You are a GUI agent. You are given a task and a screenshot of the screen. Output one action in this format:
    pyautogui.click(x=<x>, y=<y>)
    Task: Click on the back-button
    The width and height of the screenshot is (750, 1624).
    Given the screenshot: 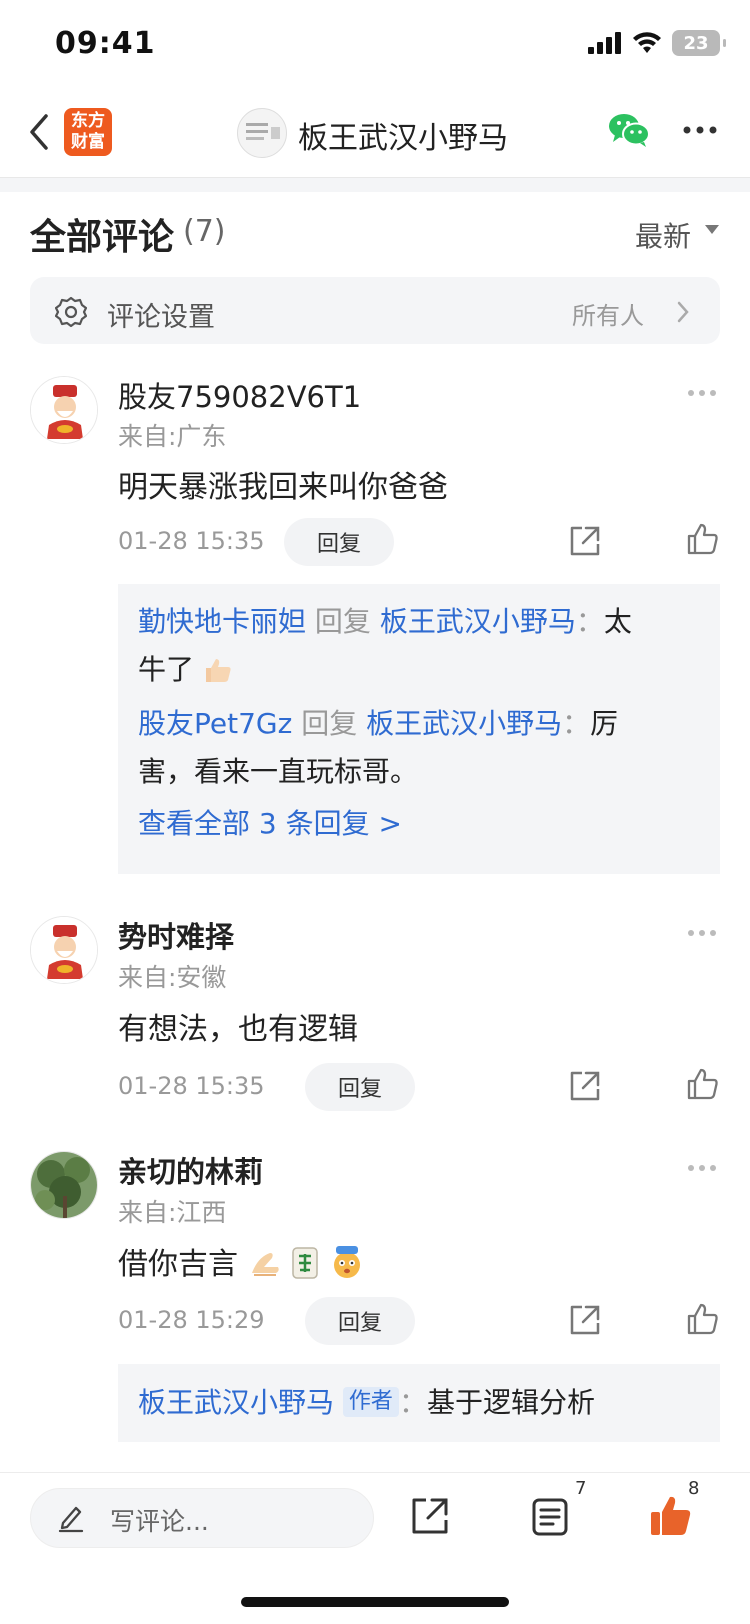 What is the action you would take?
    pyautogui.click(x=42, y=132)
    